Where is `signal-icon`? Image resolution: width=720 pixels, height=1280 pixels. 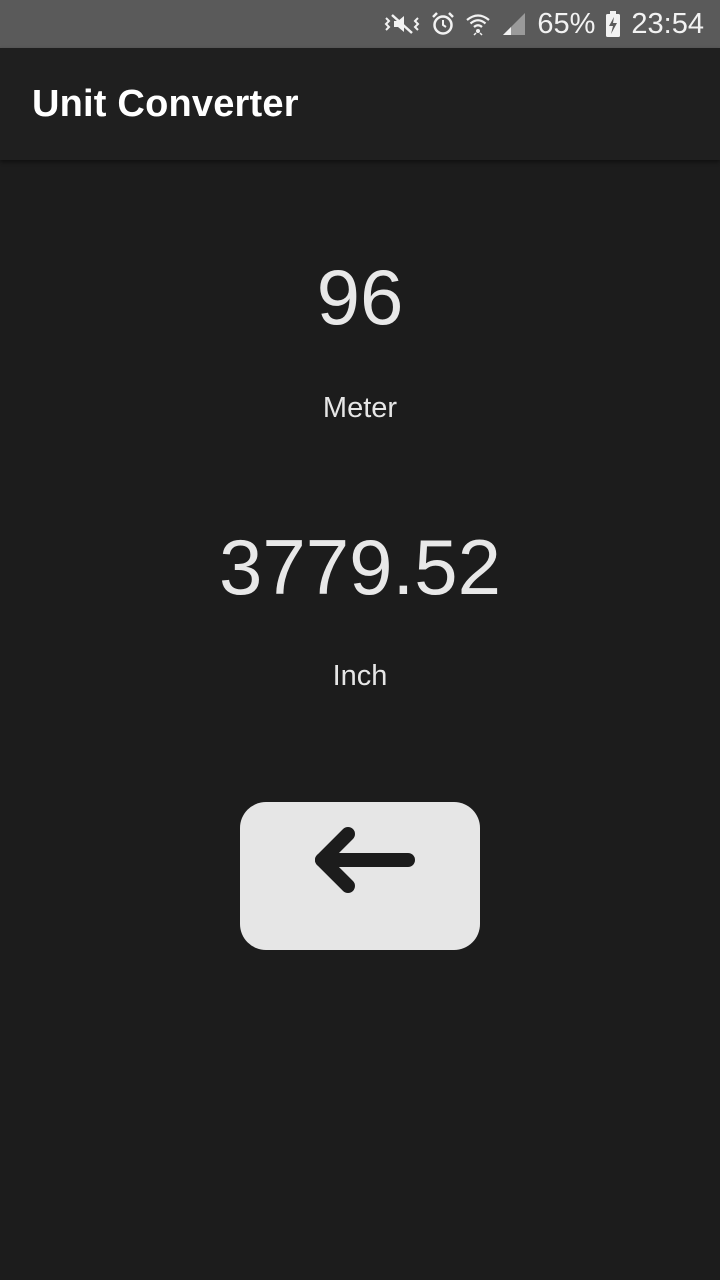 signal-icon is located at coordinates (514, 24).